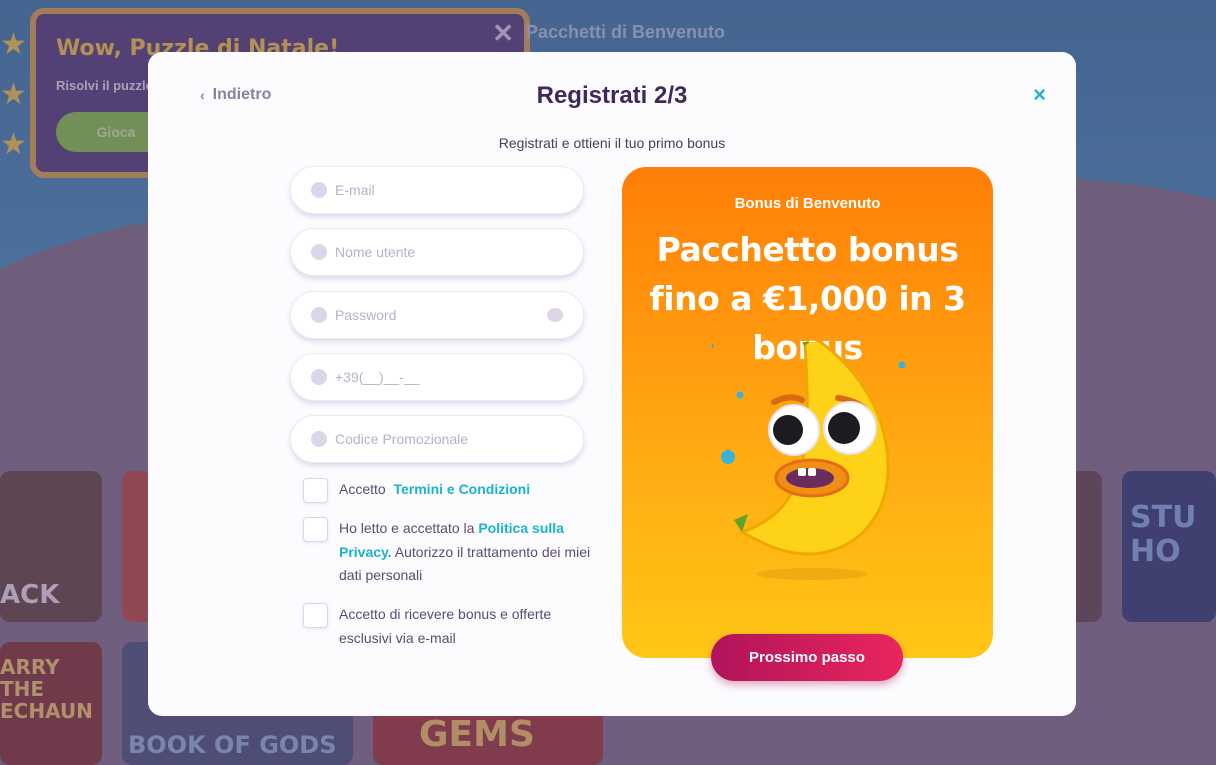  I want to click on phone-input, so click(445, 377).